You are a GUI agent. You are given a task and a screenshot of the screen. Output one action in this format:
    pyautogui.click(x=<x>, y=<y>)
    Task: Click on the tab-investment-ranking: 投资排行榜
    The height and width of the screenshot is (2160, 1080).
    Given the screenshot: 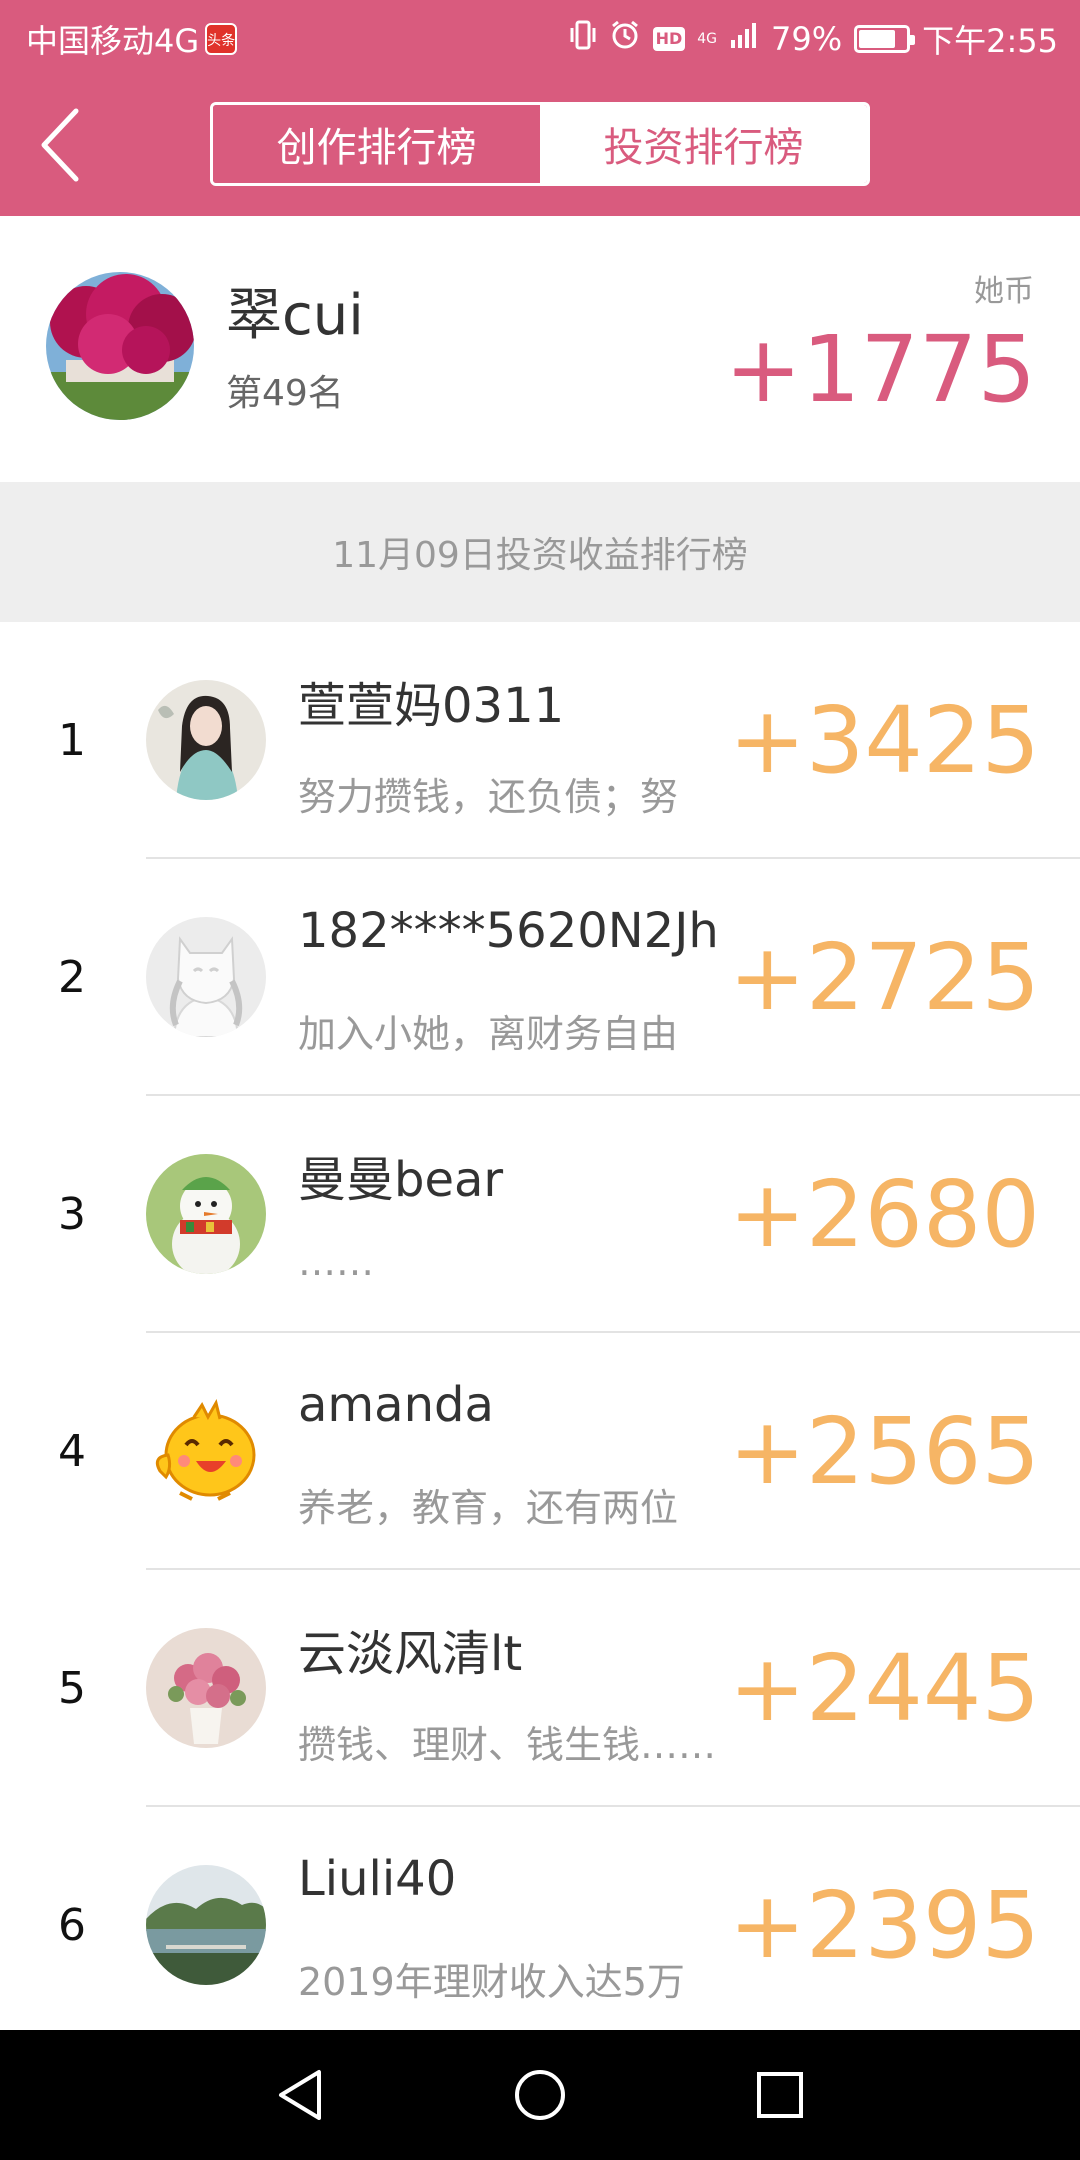 What is the action you would take?
    pyautogui.click(x=703, y=144)
    